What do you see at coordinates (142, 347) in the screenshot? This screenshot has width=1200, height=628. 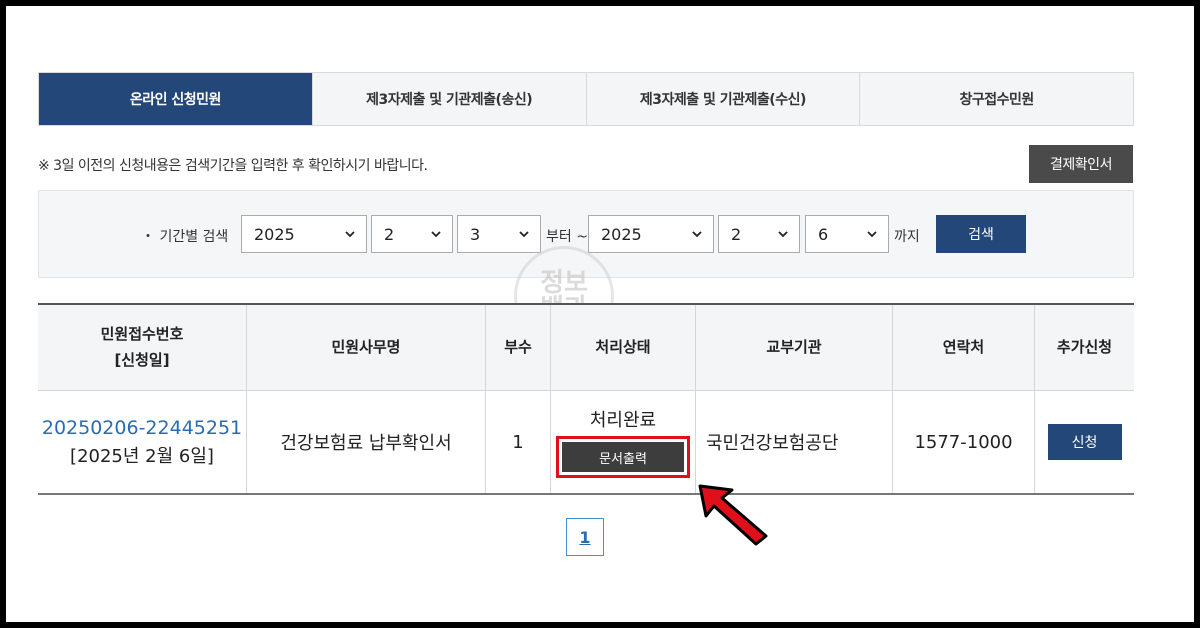 I see `header-receipt-no: 민원접수번호 [신청일]` at bounding box center [142, 347].